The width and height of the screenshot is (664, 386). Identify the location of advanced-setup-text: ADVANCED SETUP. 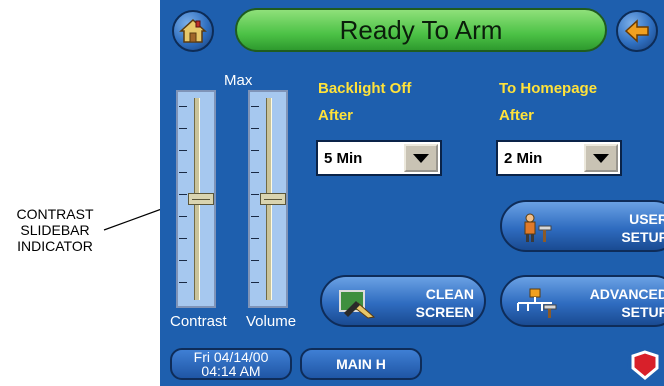
(627, 303).